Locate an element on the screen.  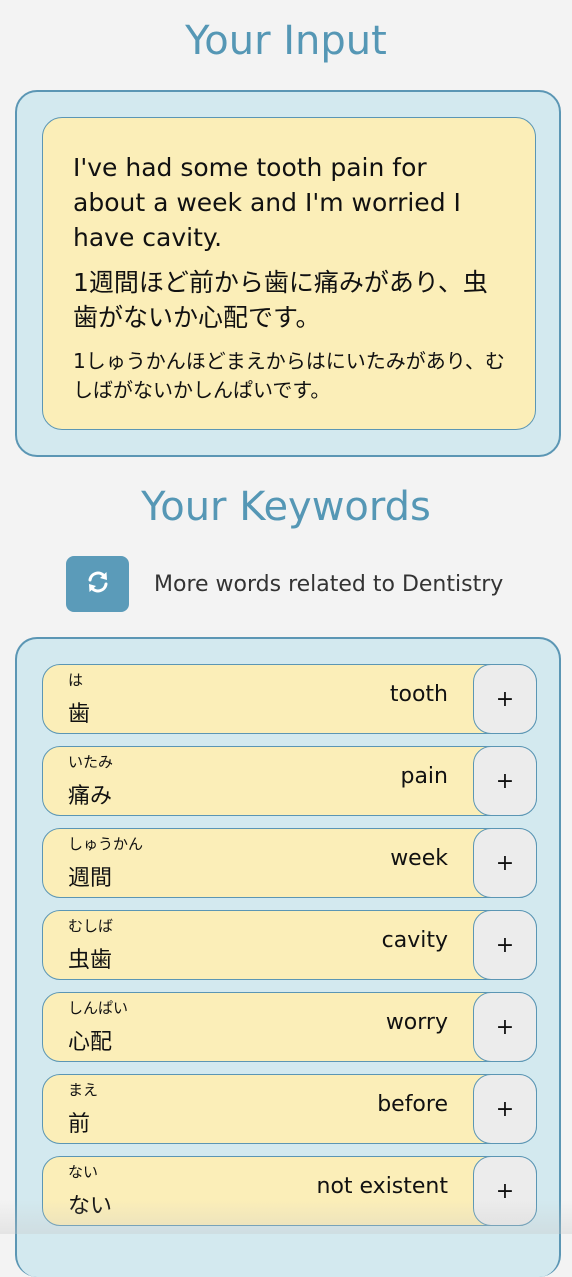
keyword-meaning: worry is located at coordinates (416, 1022).